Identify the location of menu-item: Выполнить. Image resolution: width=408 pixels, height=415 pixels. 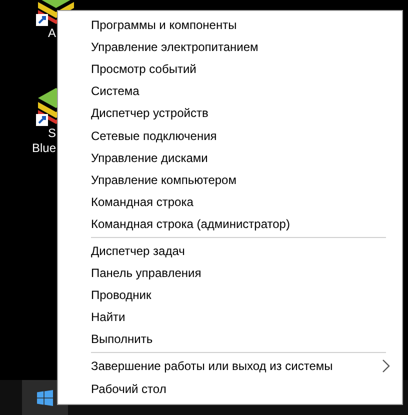
(230, 339).